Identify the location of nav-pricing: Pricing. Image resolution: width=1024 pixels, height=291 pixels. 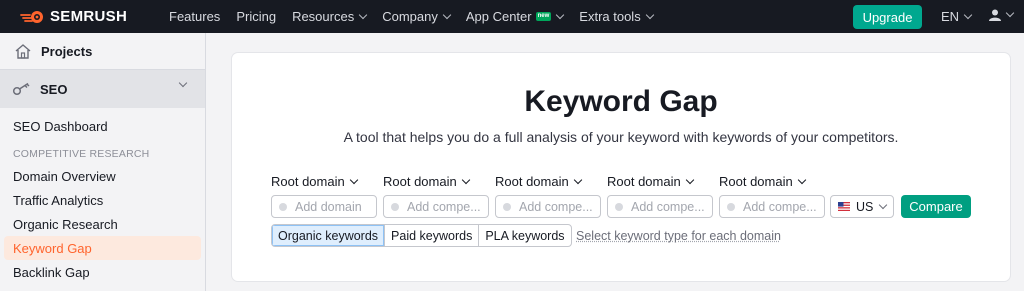
(256, 16).